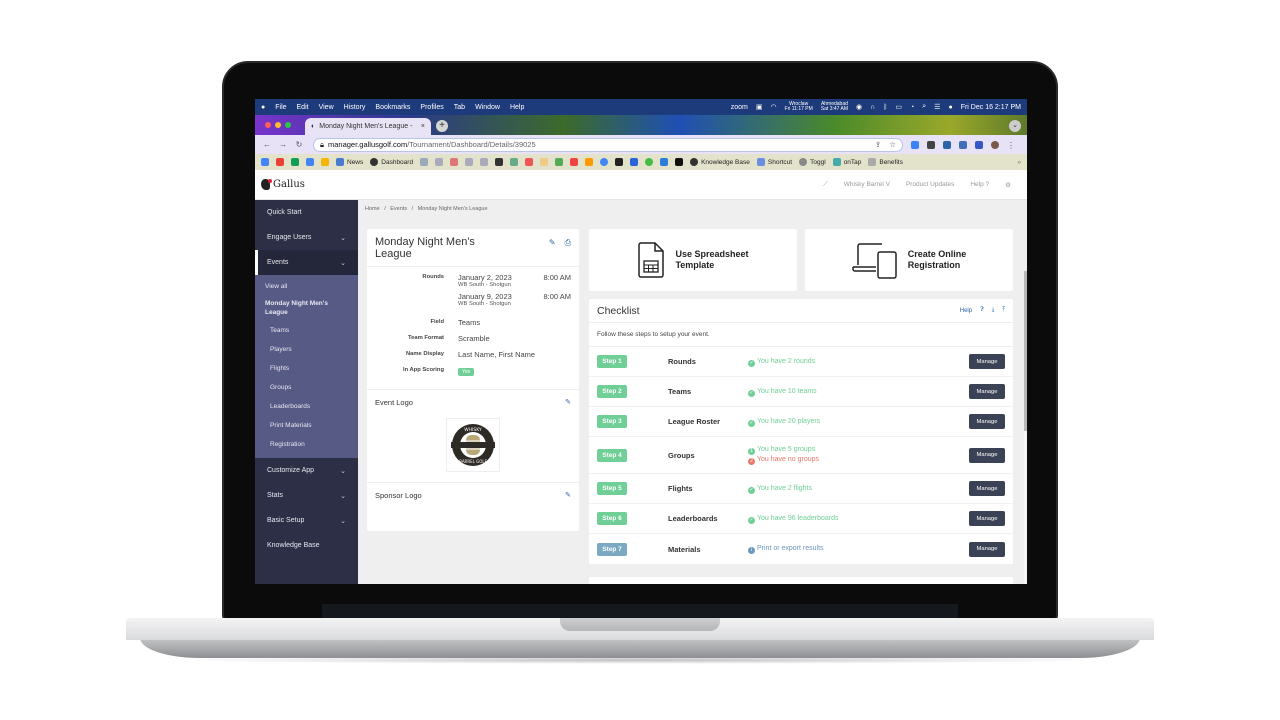 The width and height of the screenshot is (1280, 720). Describe the element at coordinates (739, 107) in the screenshot. I see `zoom-status: zoom` at that location.